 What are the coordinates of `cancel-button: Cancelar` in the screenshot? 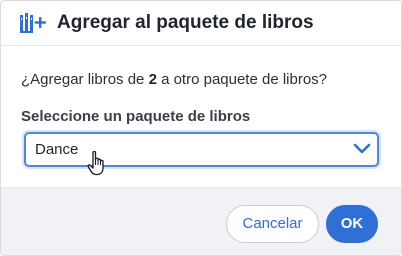 It's located at (272, 224).